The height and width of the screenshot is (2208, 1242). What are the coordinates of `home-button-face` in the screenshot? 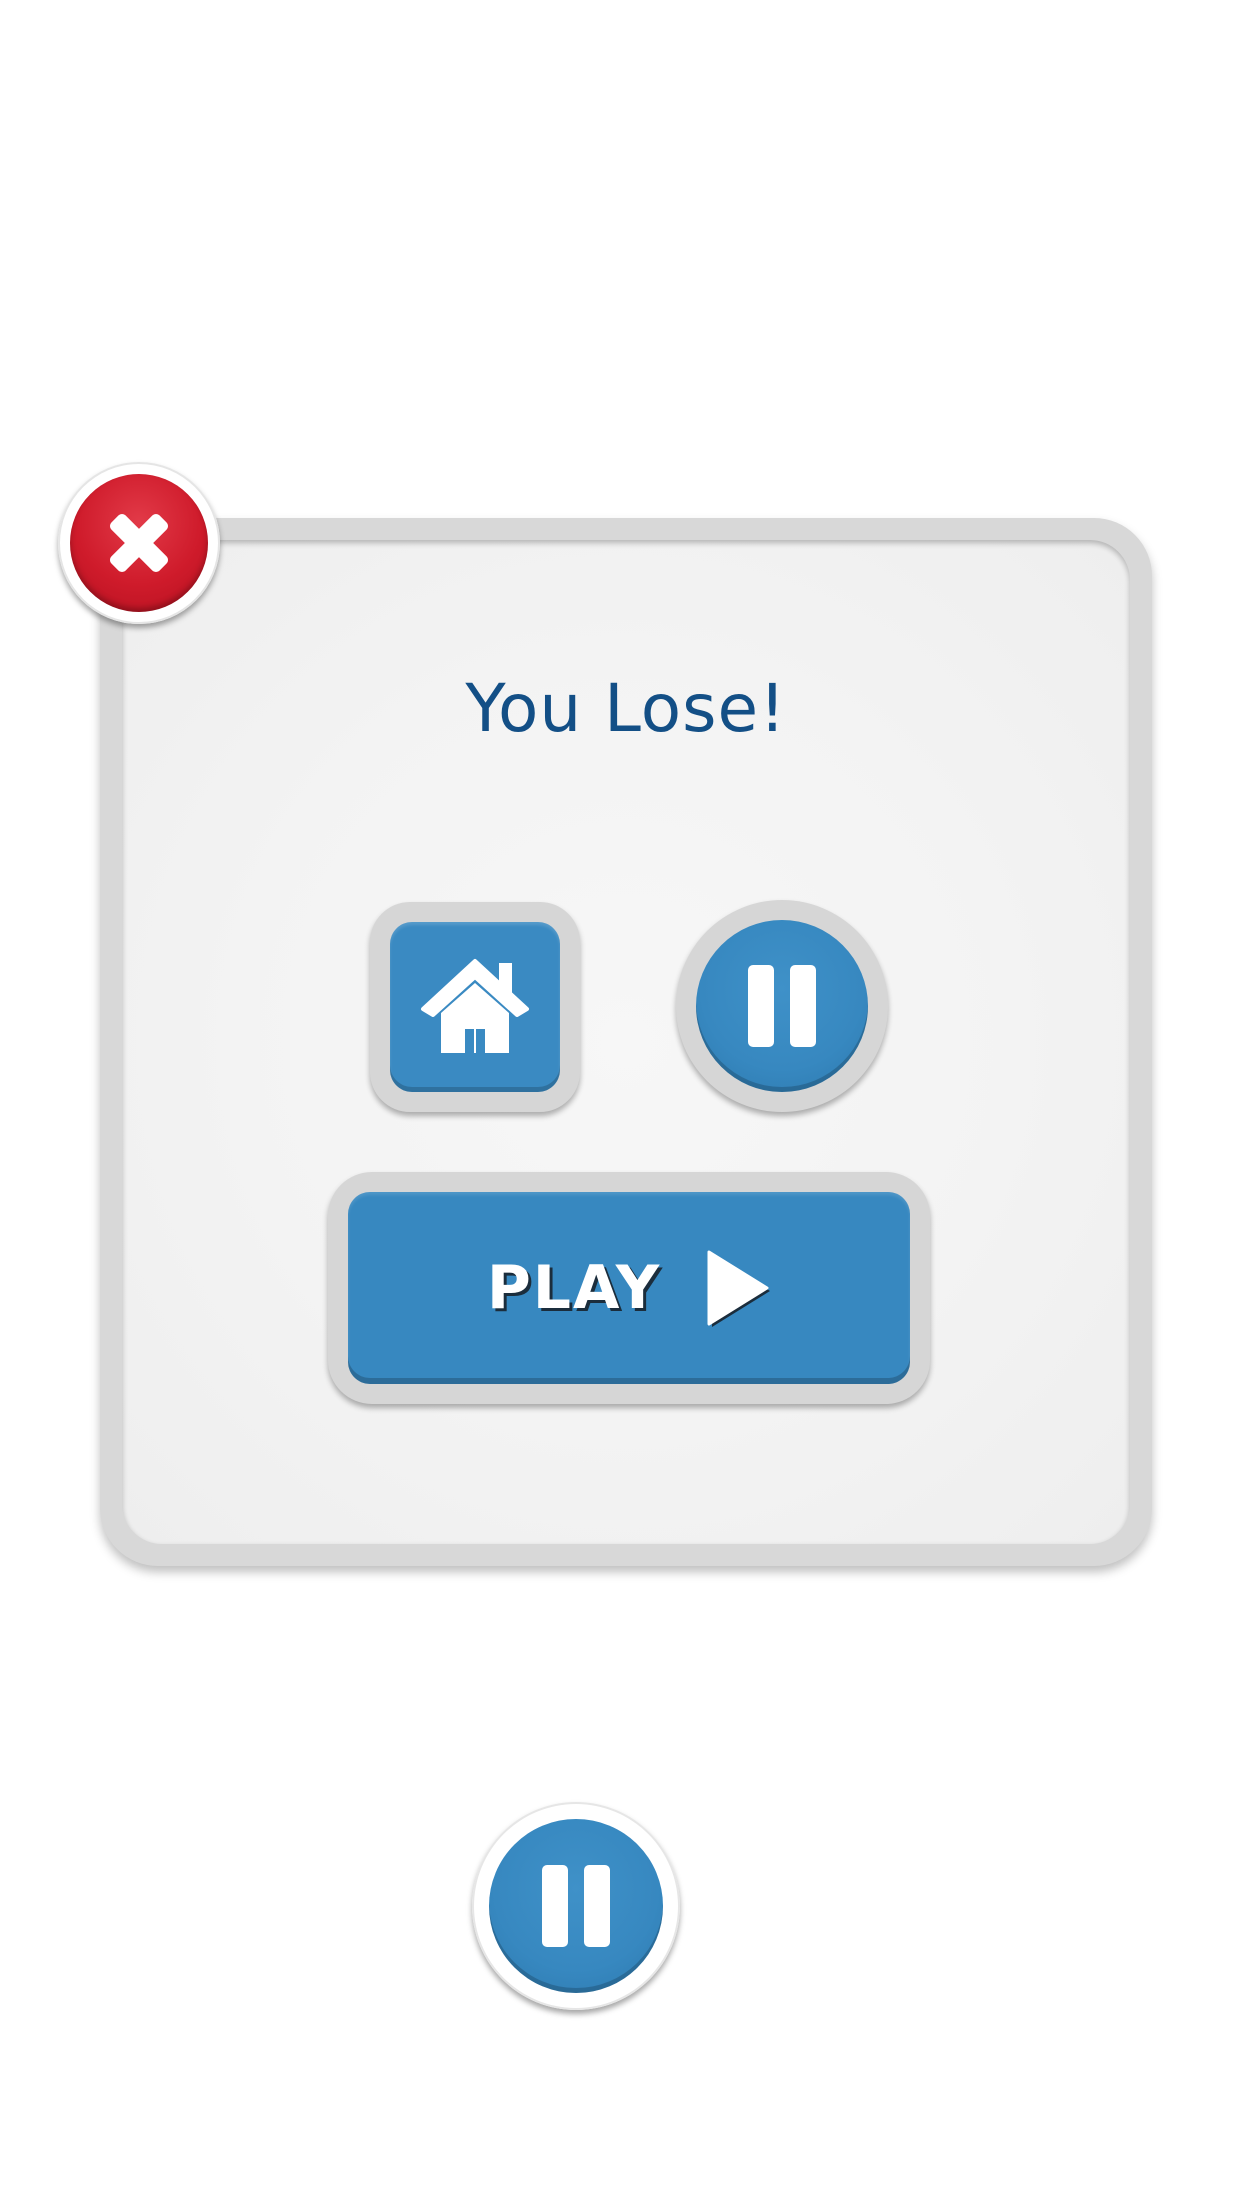 It's located at (475, 1007).